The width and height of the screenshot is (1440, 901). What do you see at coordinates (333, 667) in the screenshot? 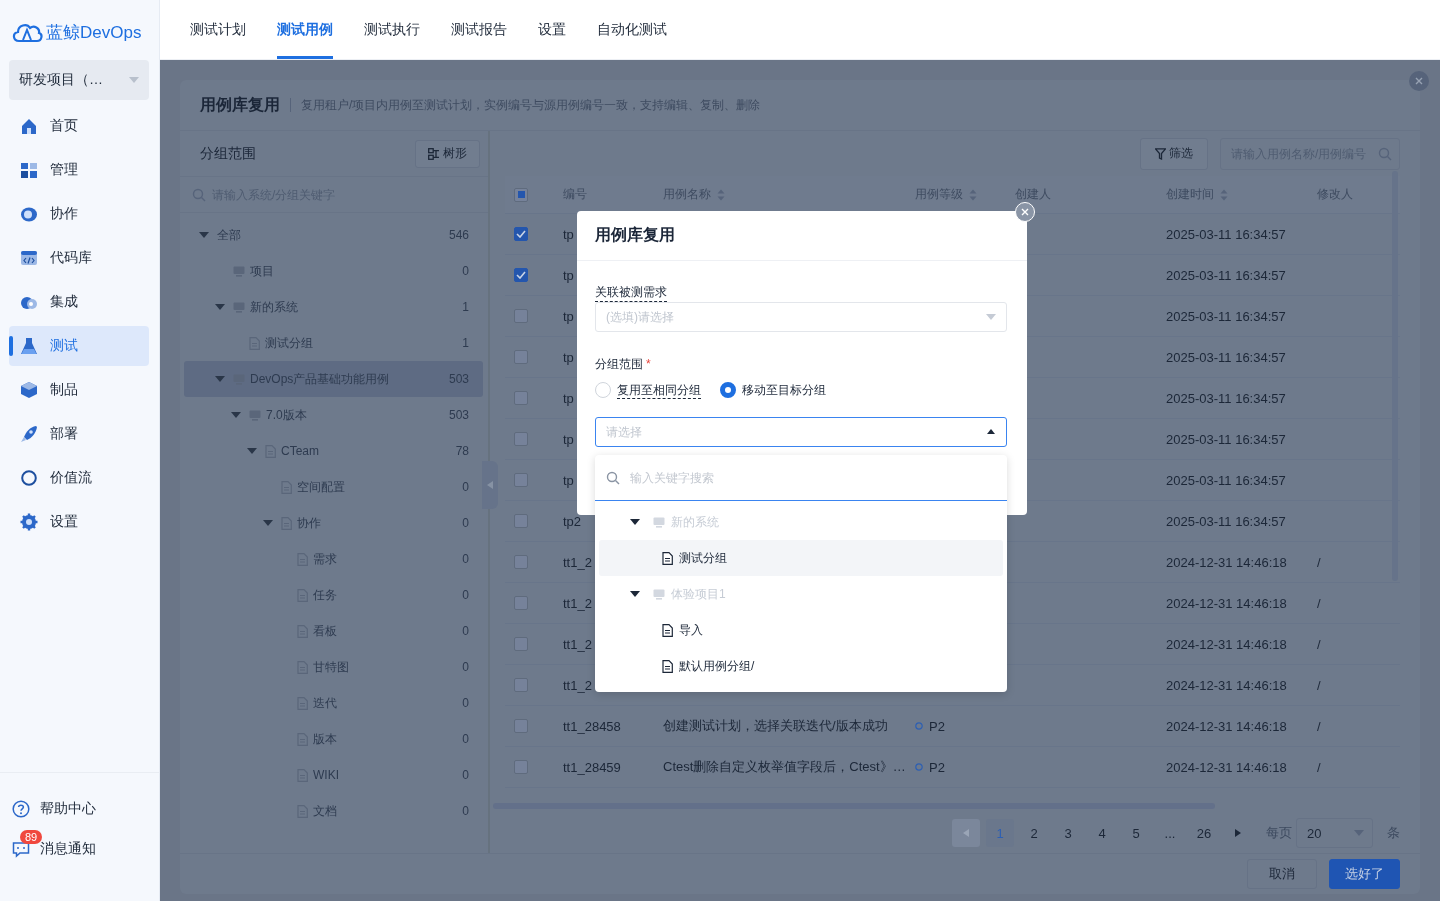
I see `tree-item: 甘特图 0` at bounding box center [333, 667].